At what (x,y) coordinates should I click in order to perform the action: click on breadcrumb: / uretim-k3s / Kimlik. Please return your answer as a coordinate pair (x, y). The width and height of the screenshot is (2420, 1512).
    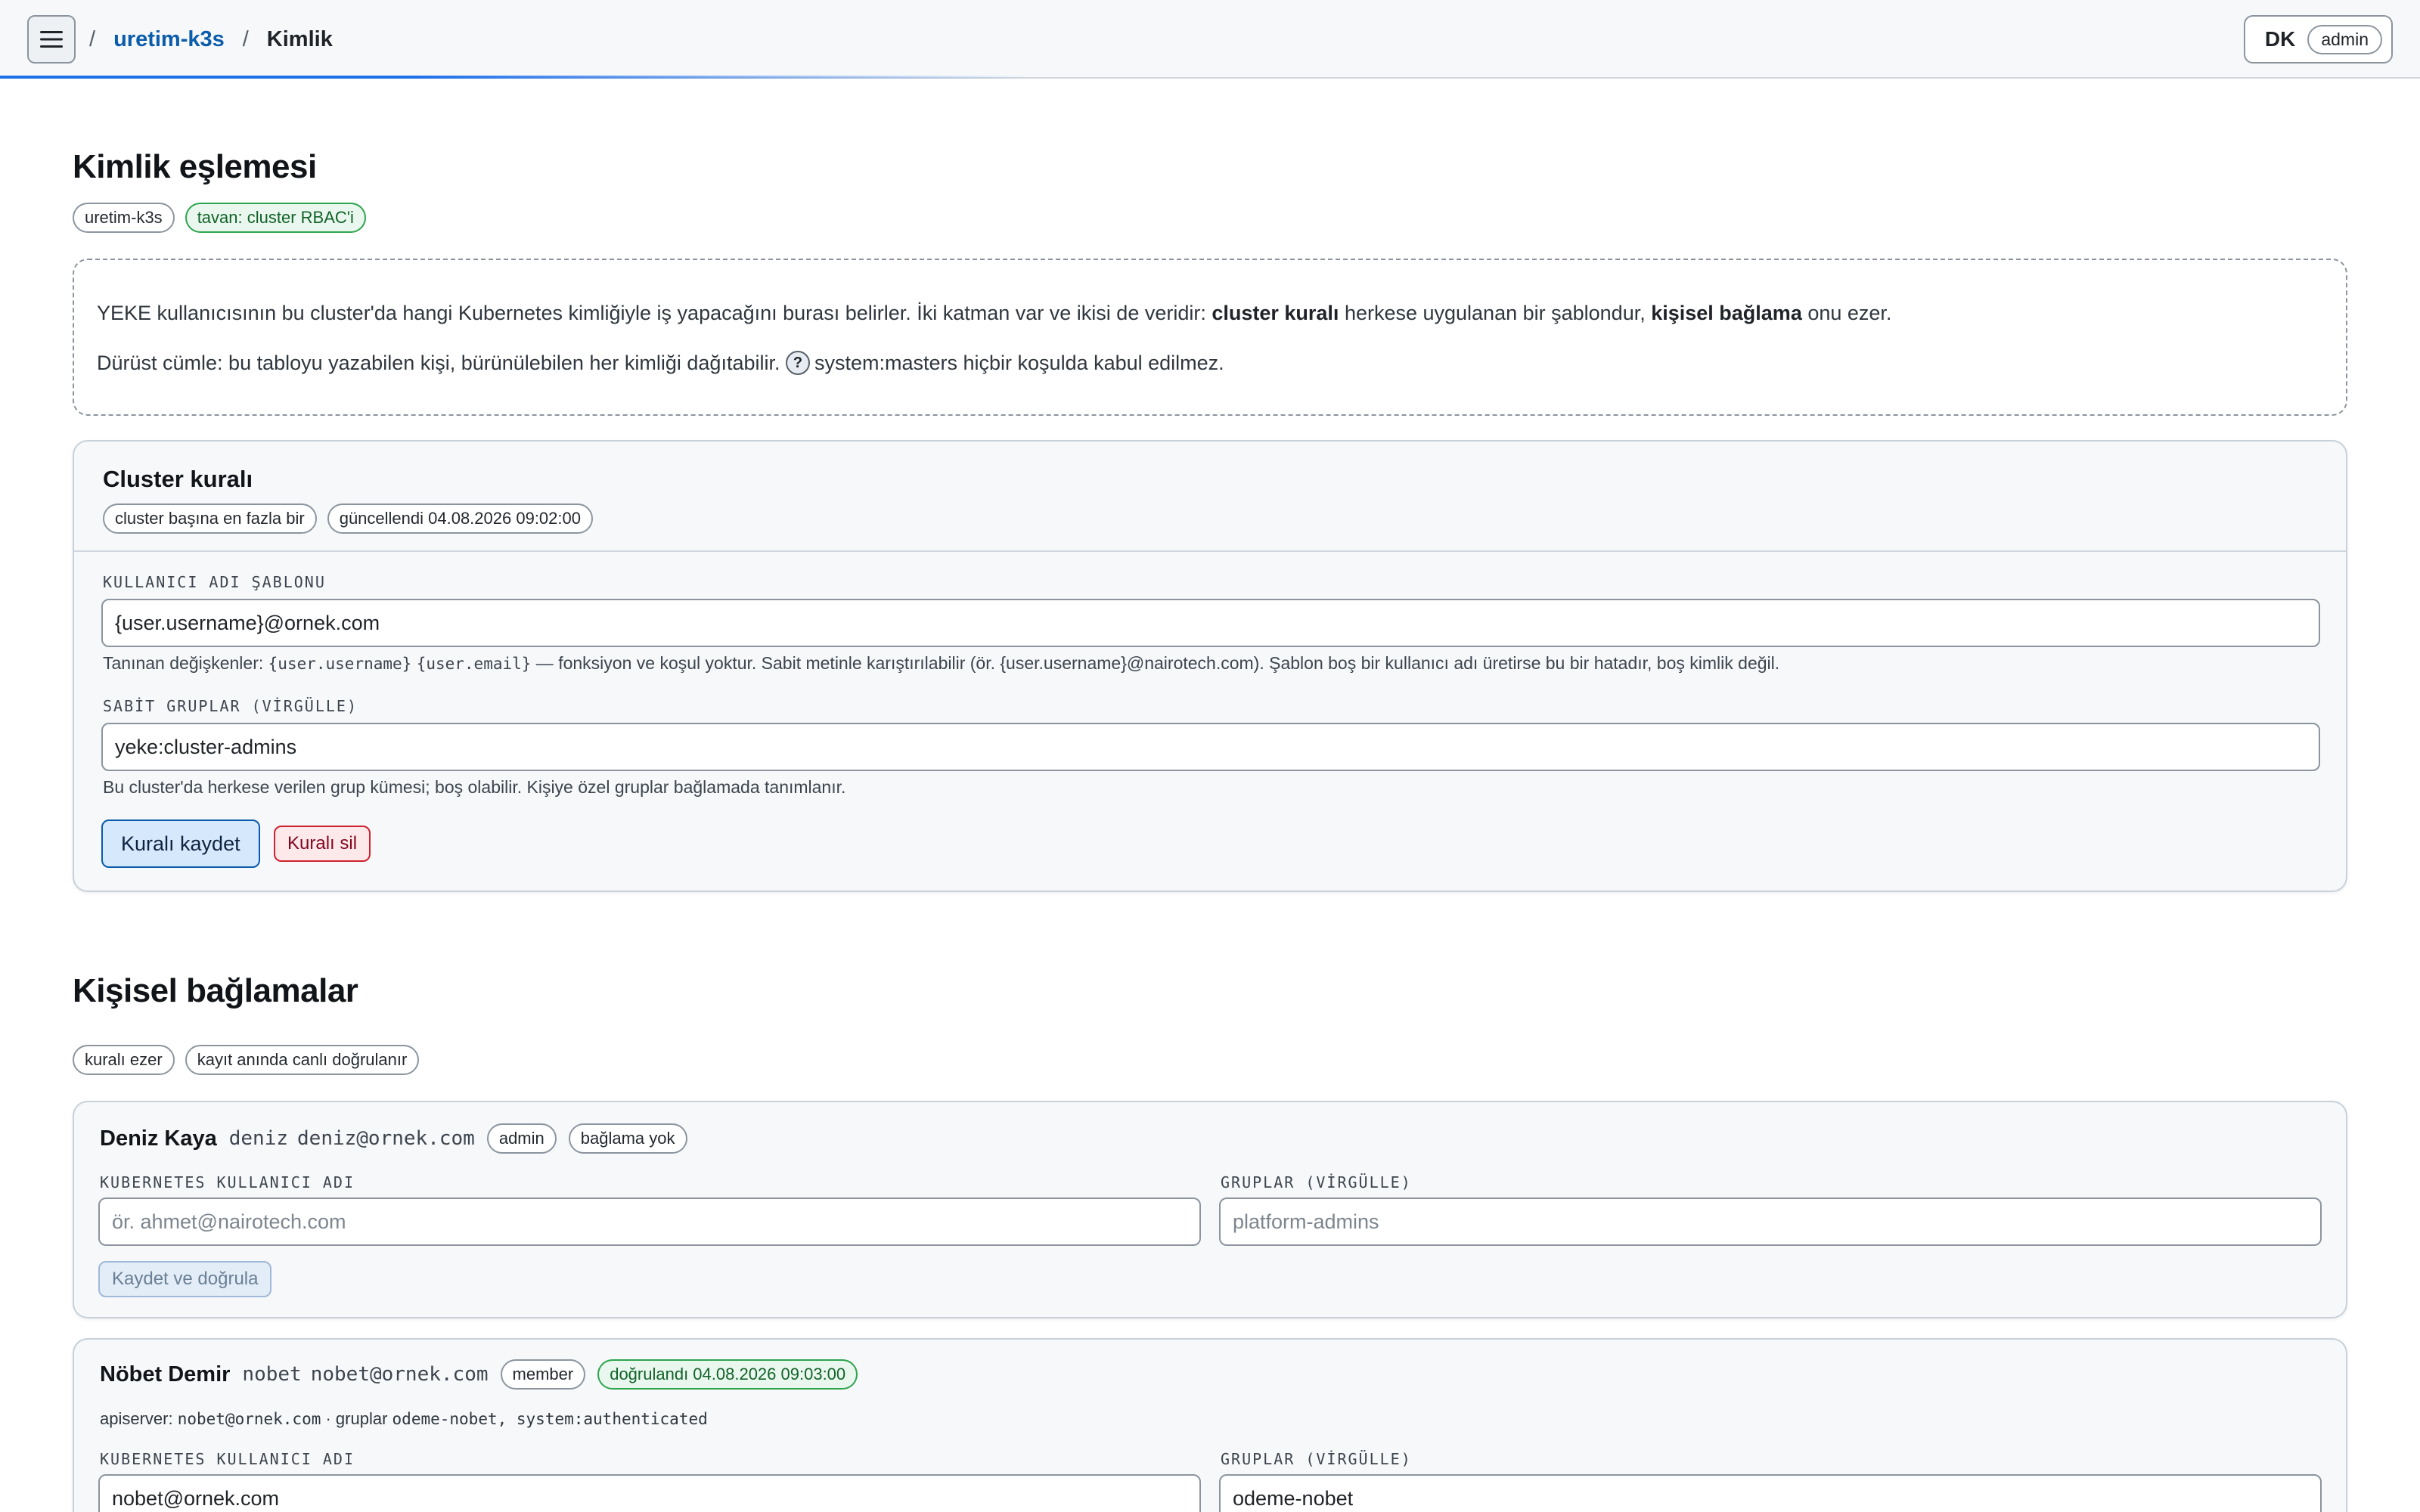
    Looking at the image, I should click on (211, 40).